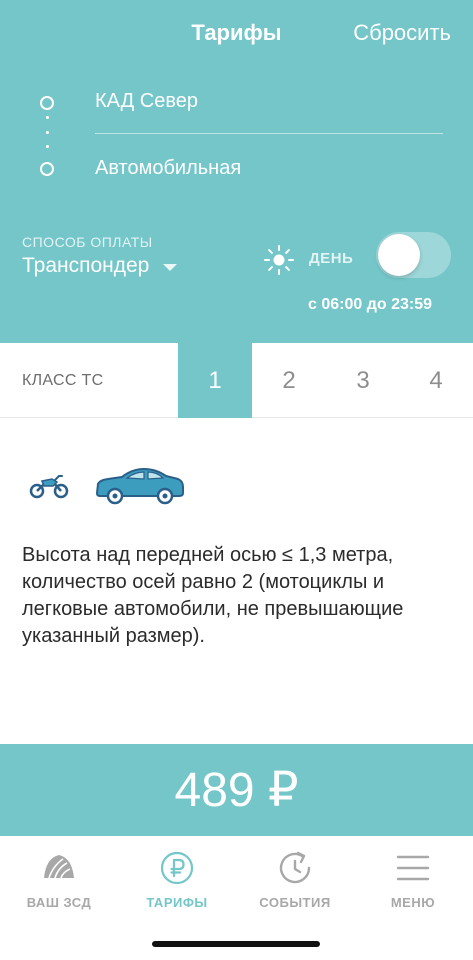 The image size is (473, 960). I want to click on dropdown-caret-icon, so click(170, 267).